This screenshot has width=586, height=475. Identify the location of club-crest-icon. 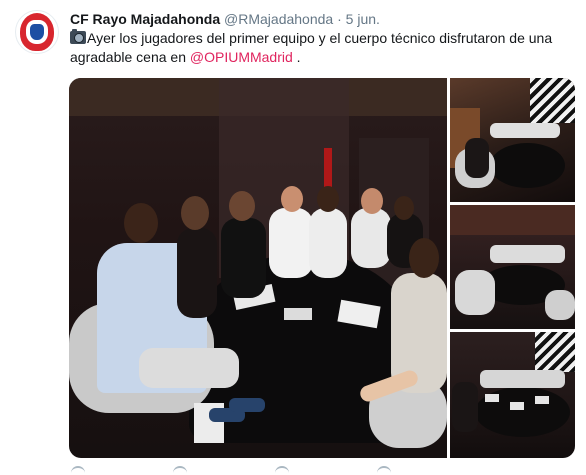
(37, 32).